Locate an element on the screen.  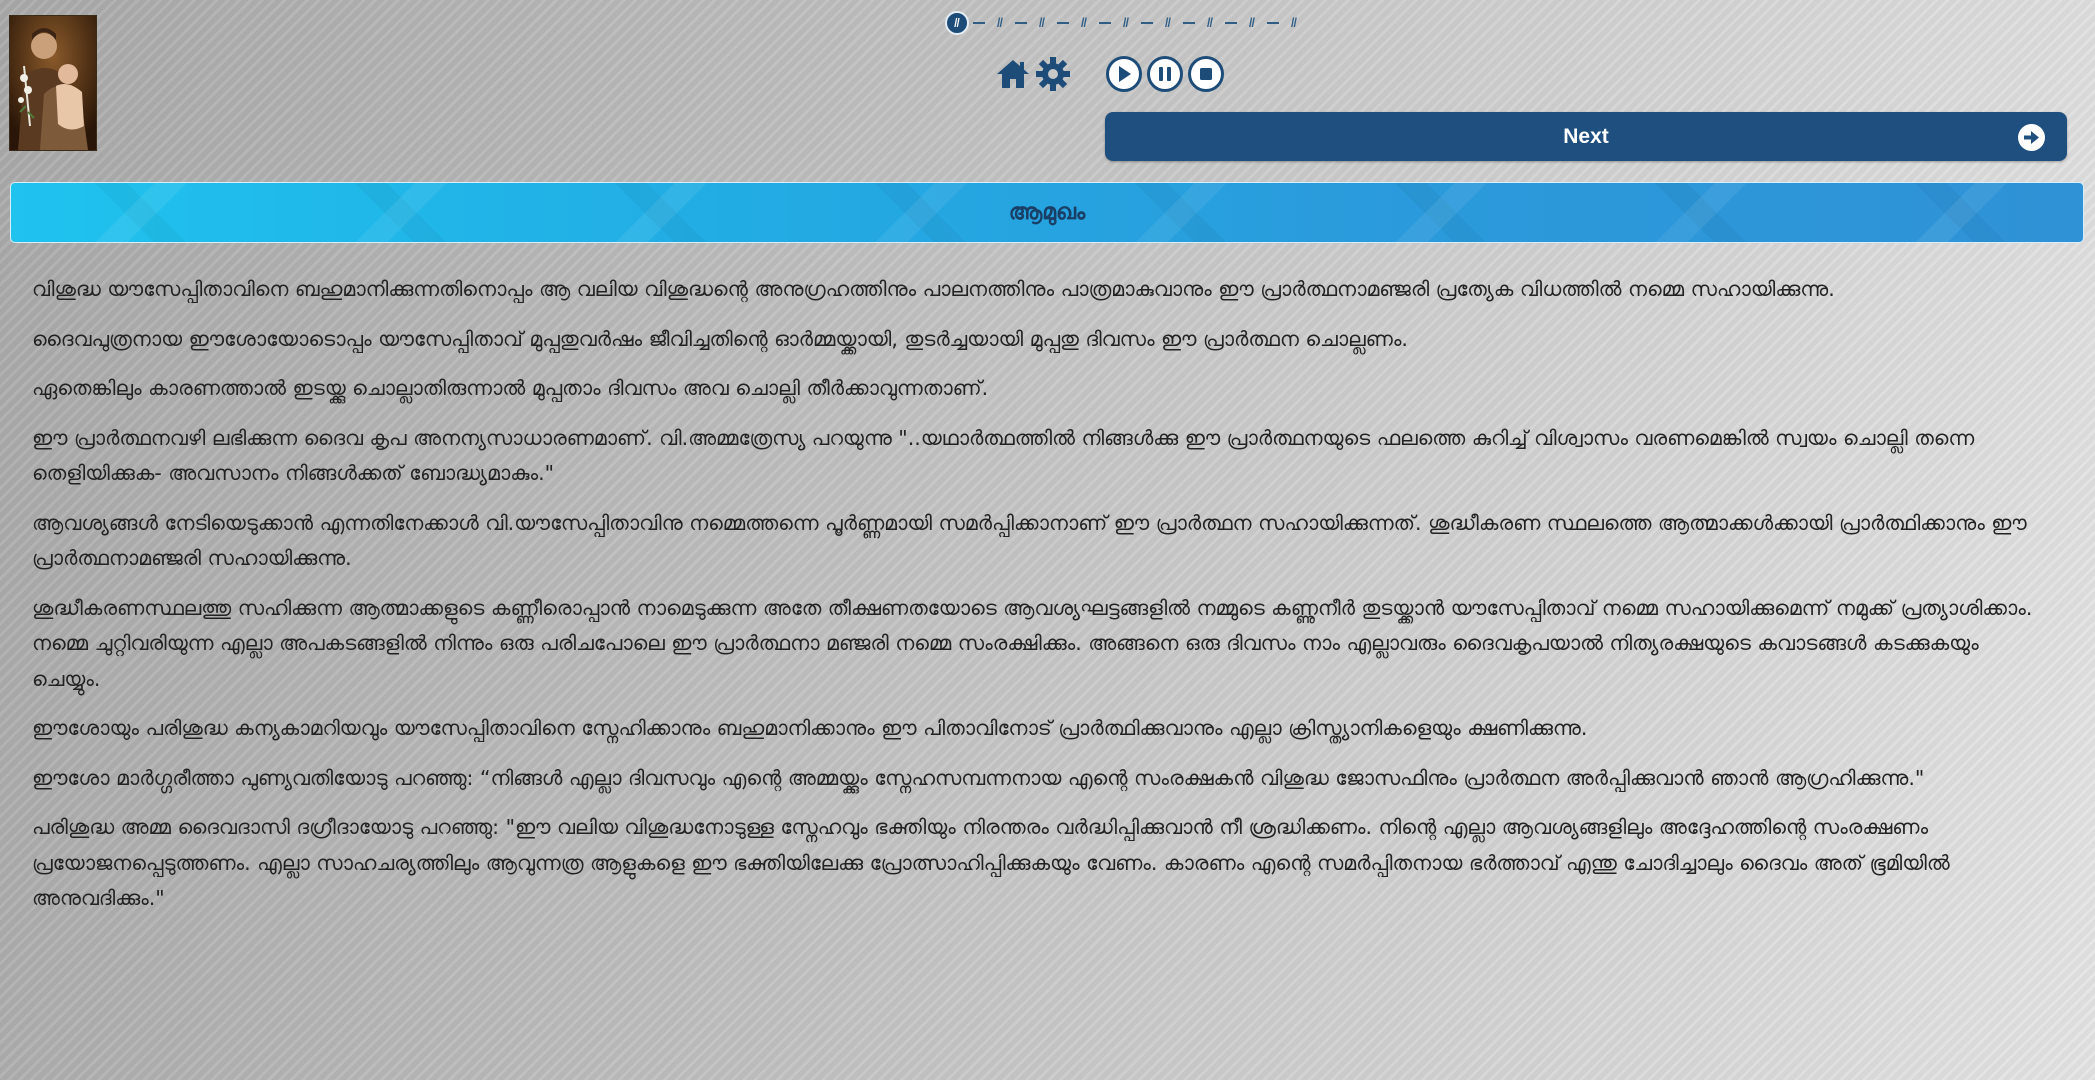
home-icon is located at coordinates (1013, 74).